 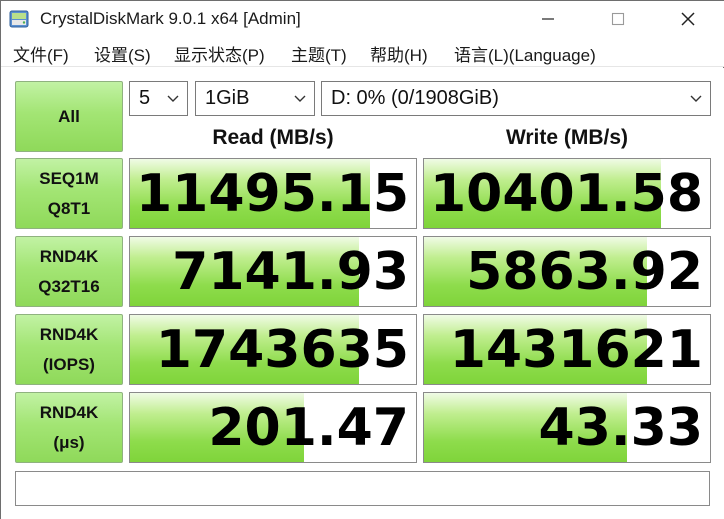 I want to click on test-count-select: 5, so click(x=158, y=98).